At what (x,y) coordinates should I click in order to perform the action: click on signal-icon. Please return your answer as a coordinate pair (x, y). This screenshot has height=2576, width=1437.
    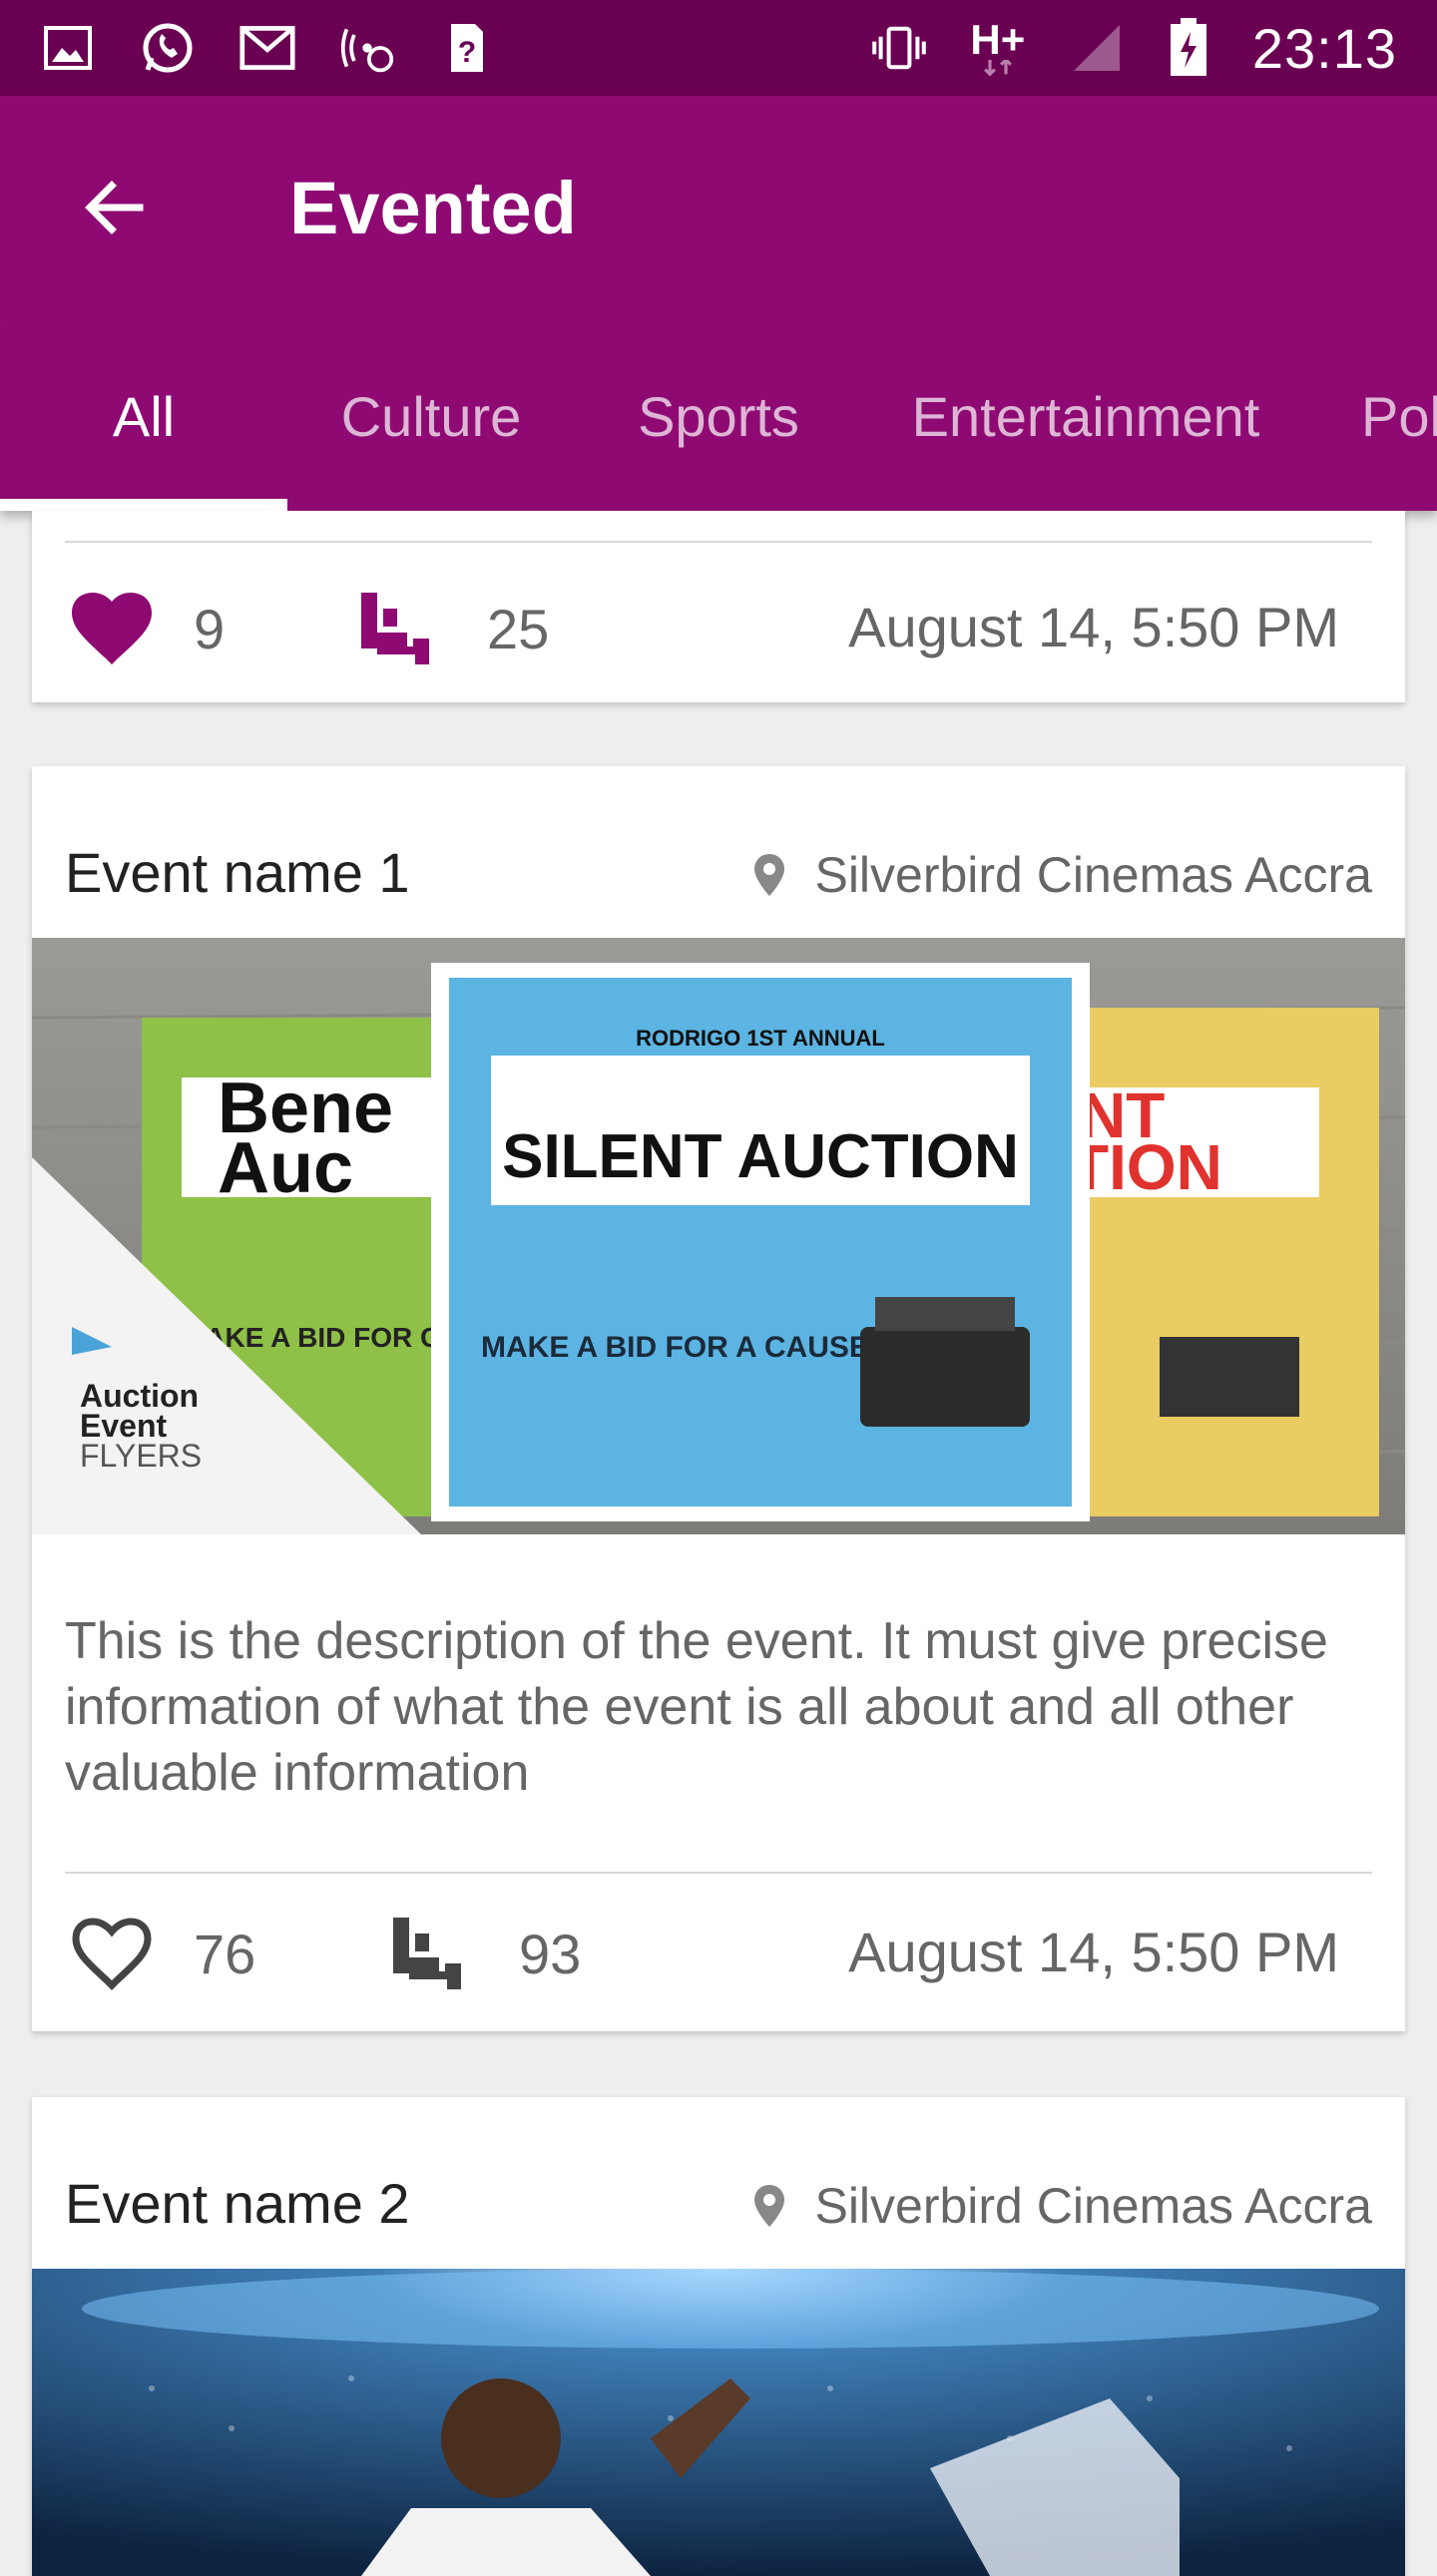
    Looking at the image, I should click on (1097, 48).